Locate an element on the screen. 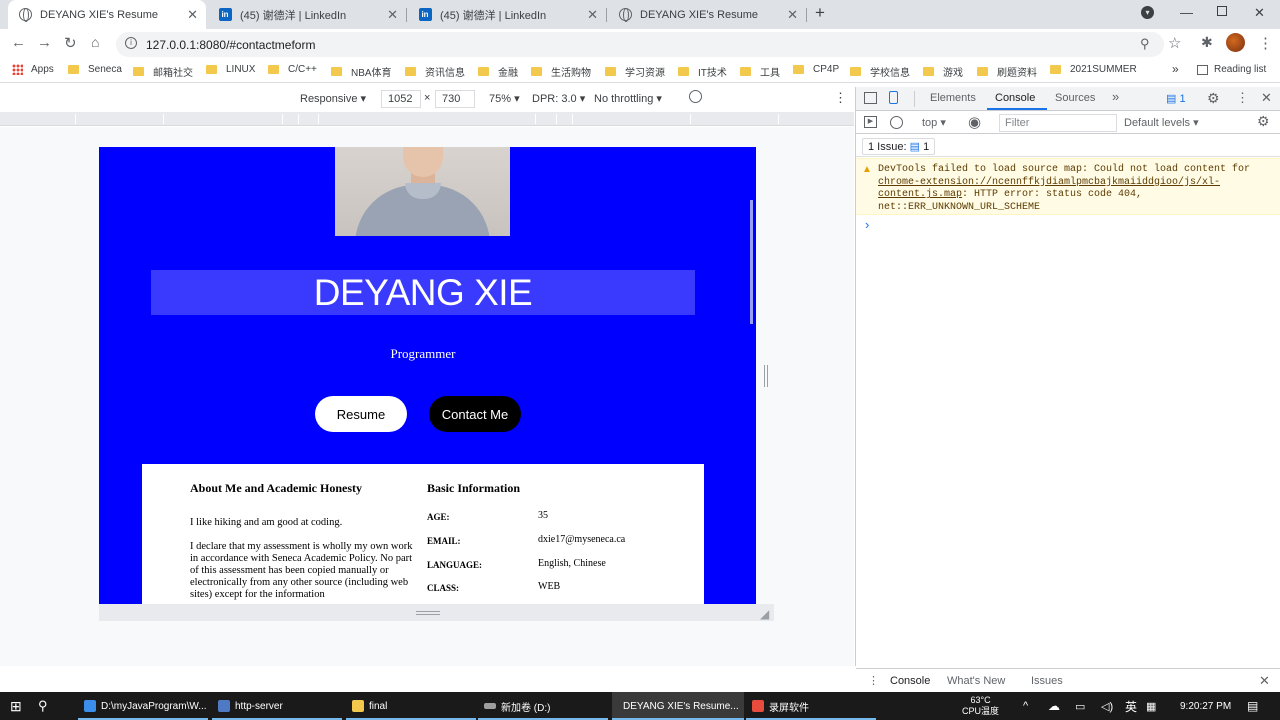 Image resolution: width=1280 pixels, height=720 pixels. reload-icon: ↻ is located at coordinates (70, 43).